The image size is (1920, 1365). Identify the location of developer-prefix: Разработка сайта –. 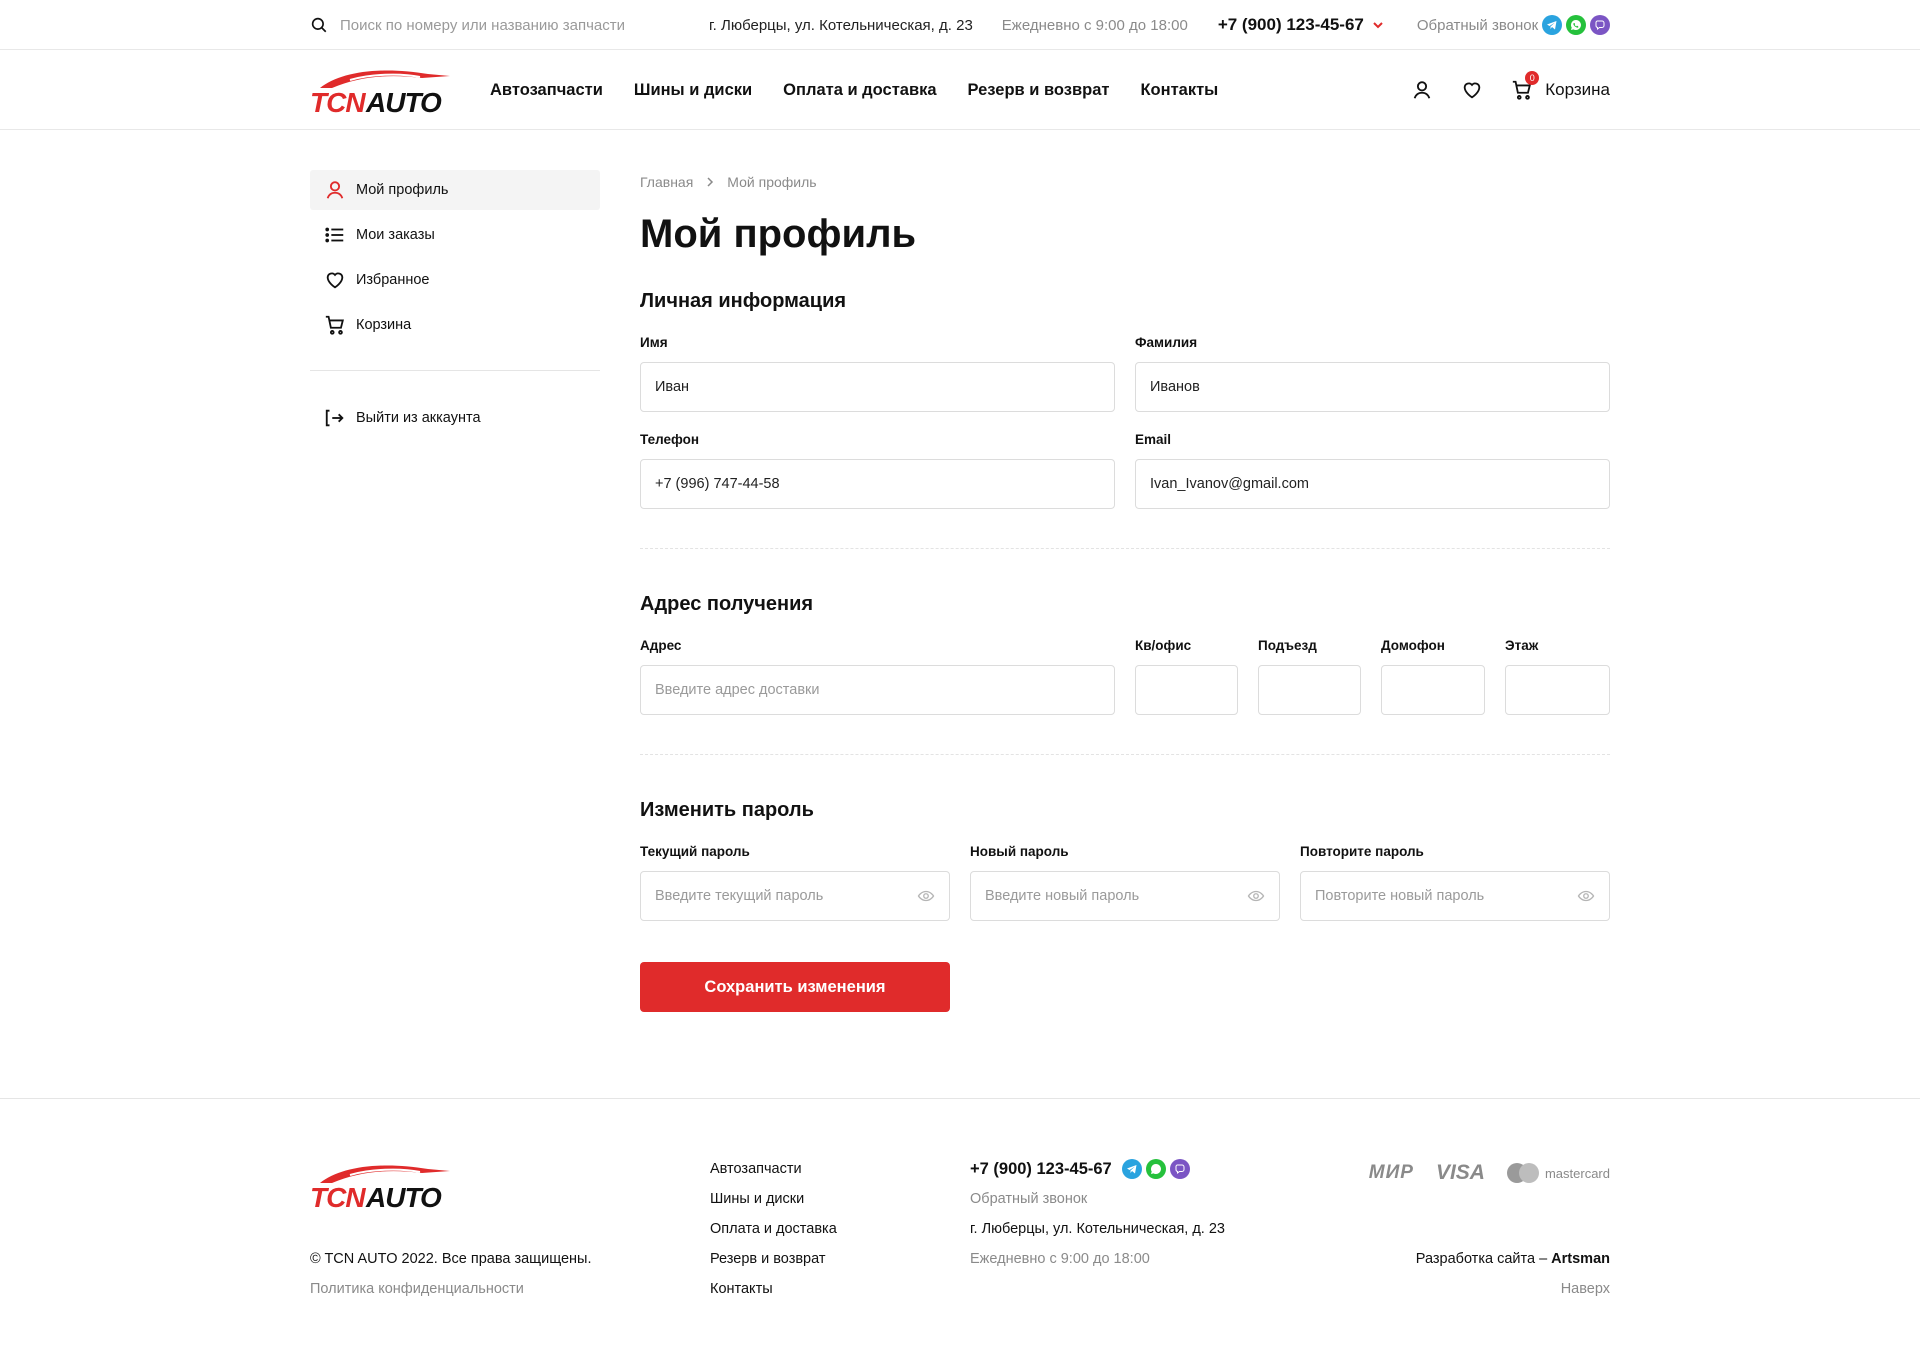
(1483, 1259).